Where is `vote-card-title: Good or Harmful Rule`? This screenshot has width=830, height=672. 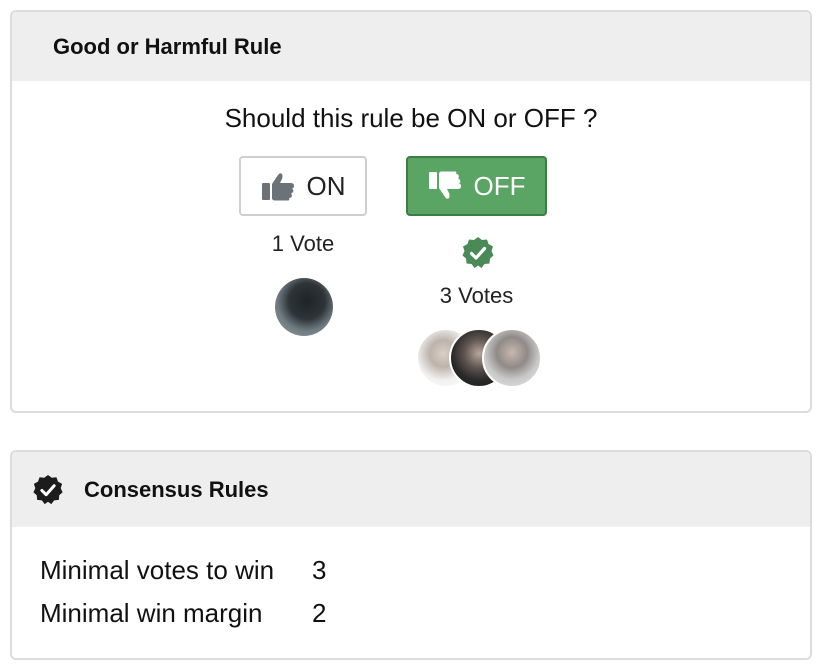 vote-card-title: Good or Harmful Rule is located at coordinates (167, 46).